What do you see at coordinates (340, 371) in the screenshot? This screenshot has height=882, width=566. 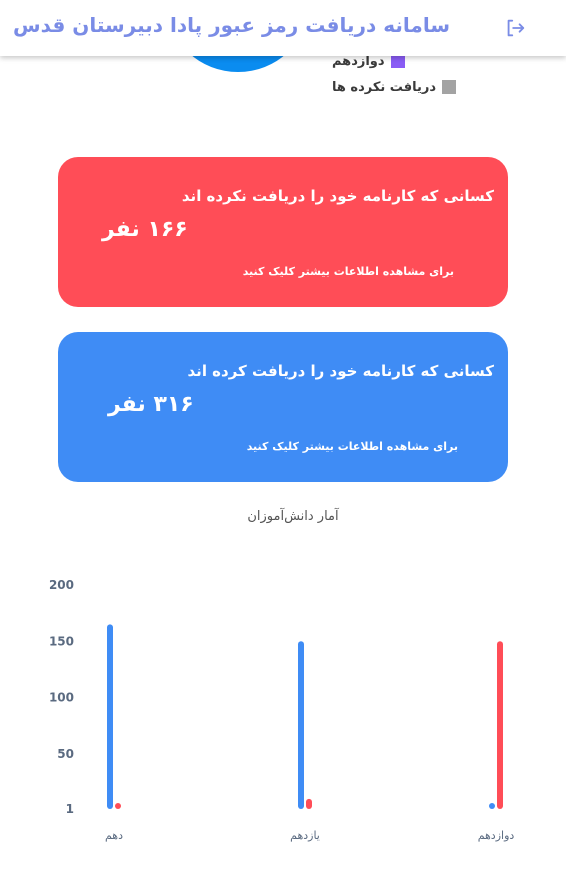 I see `card-title: کسانی که کارنامه خود را دریافت کرده اند` at bounding box center [340, 371].